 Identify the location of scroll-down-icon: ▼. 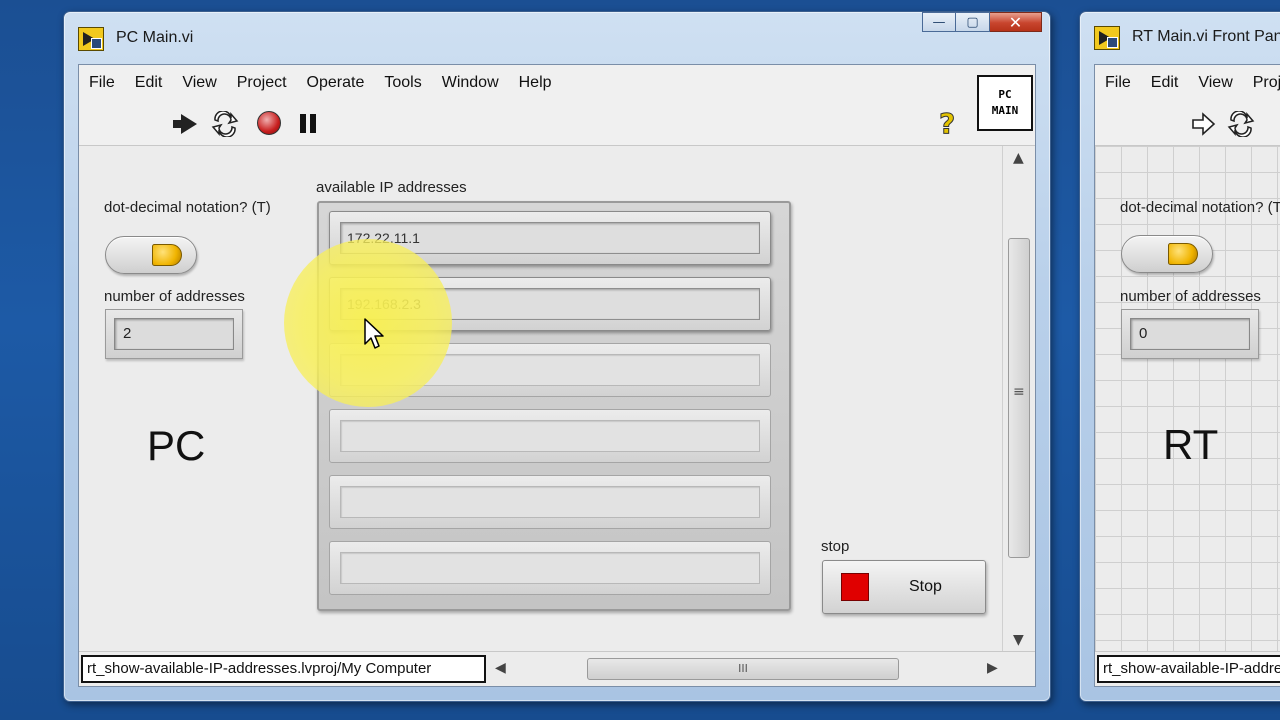
(1018, 640).